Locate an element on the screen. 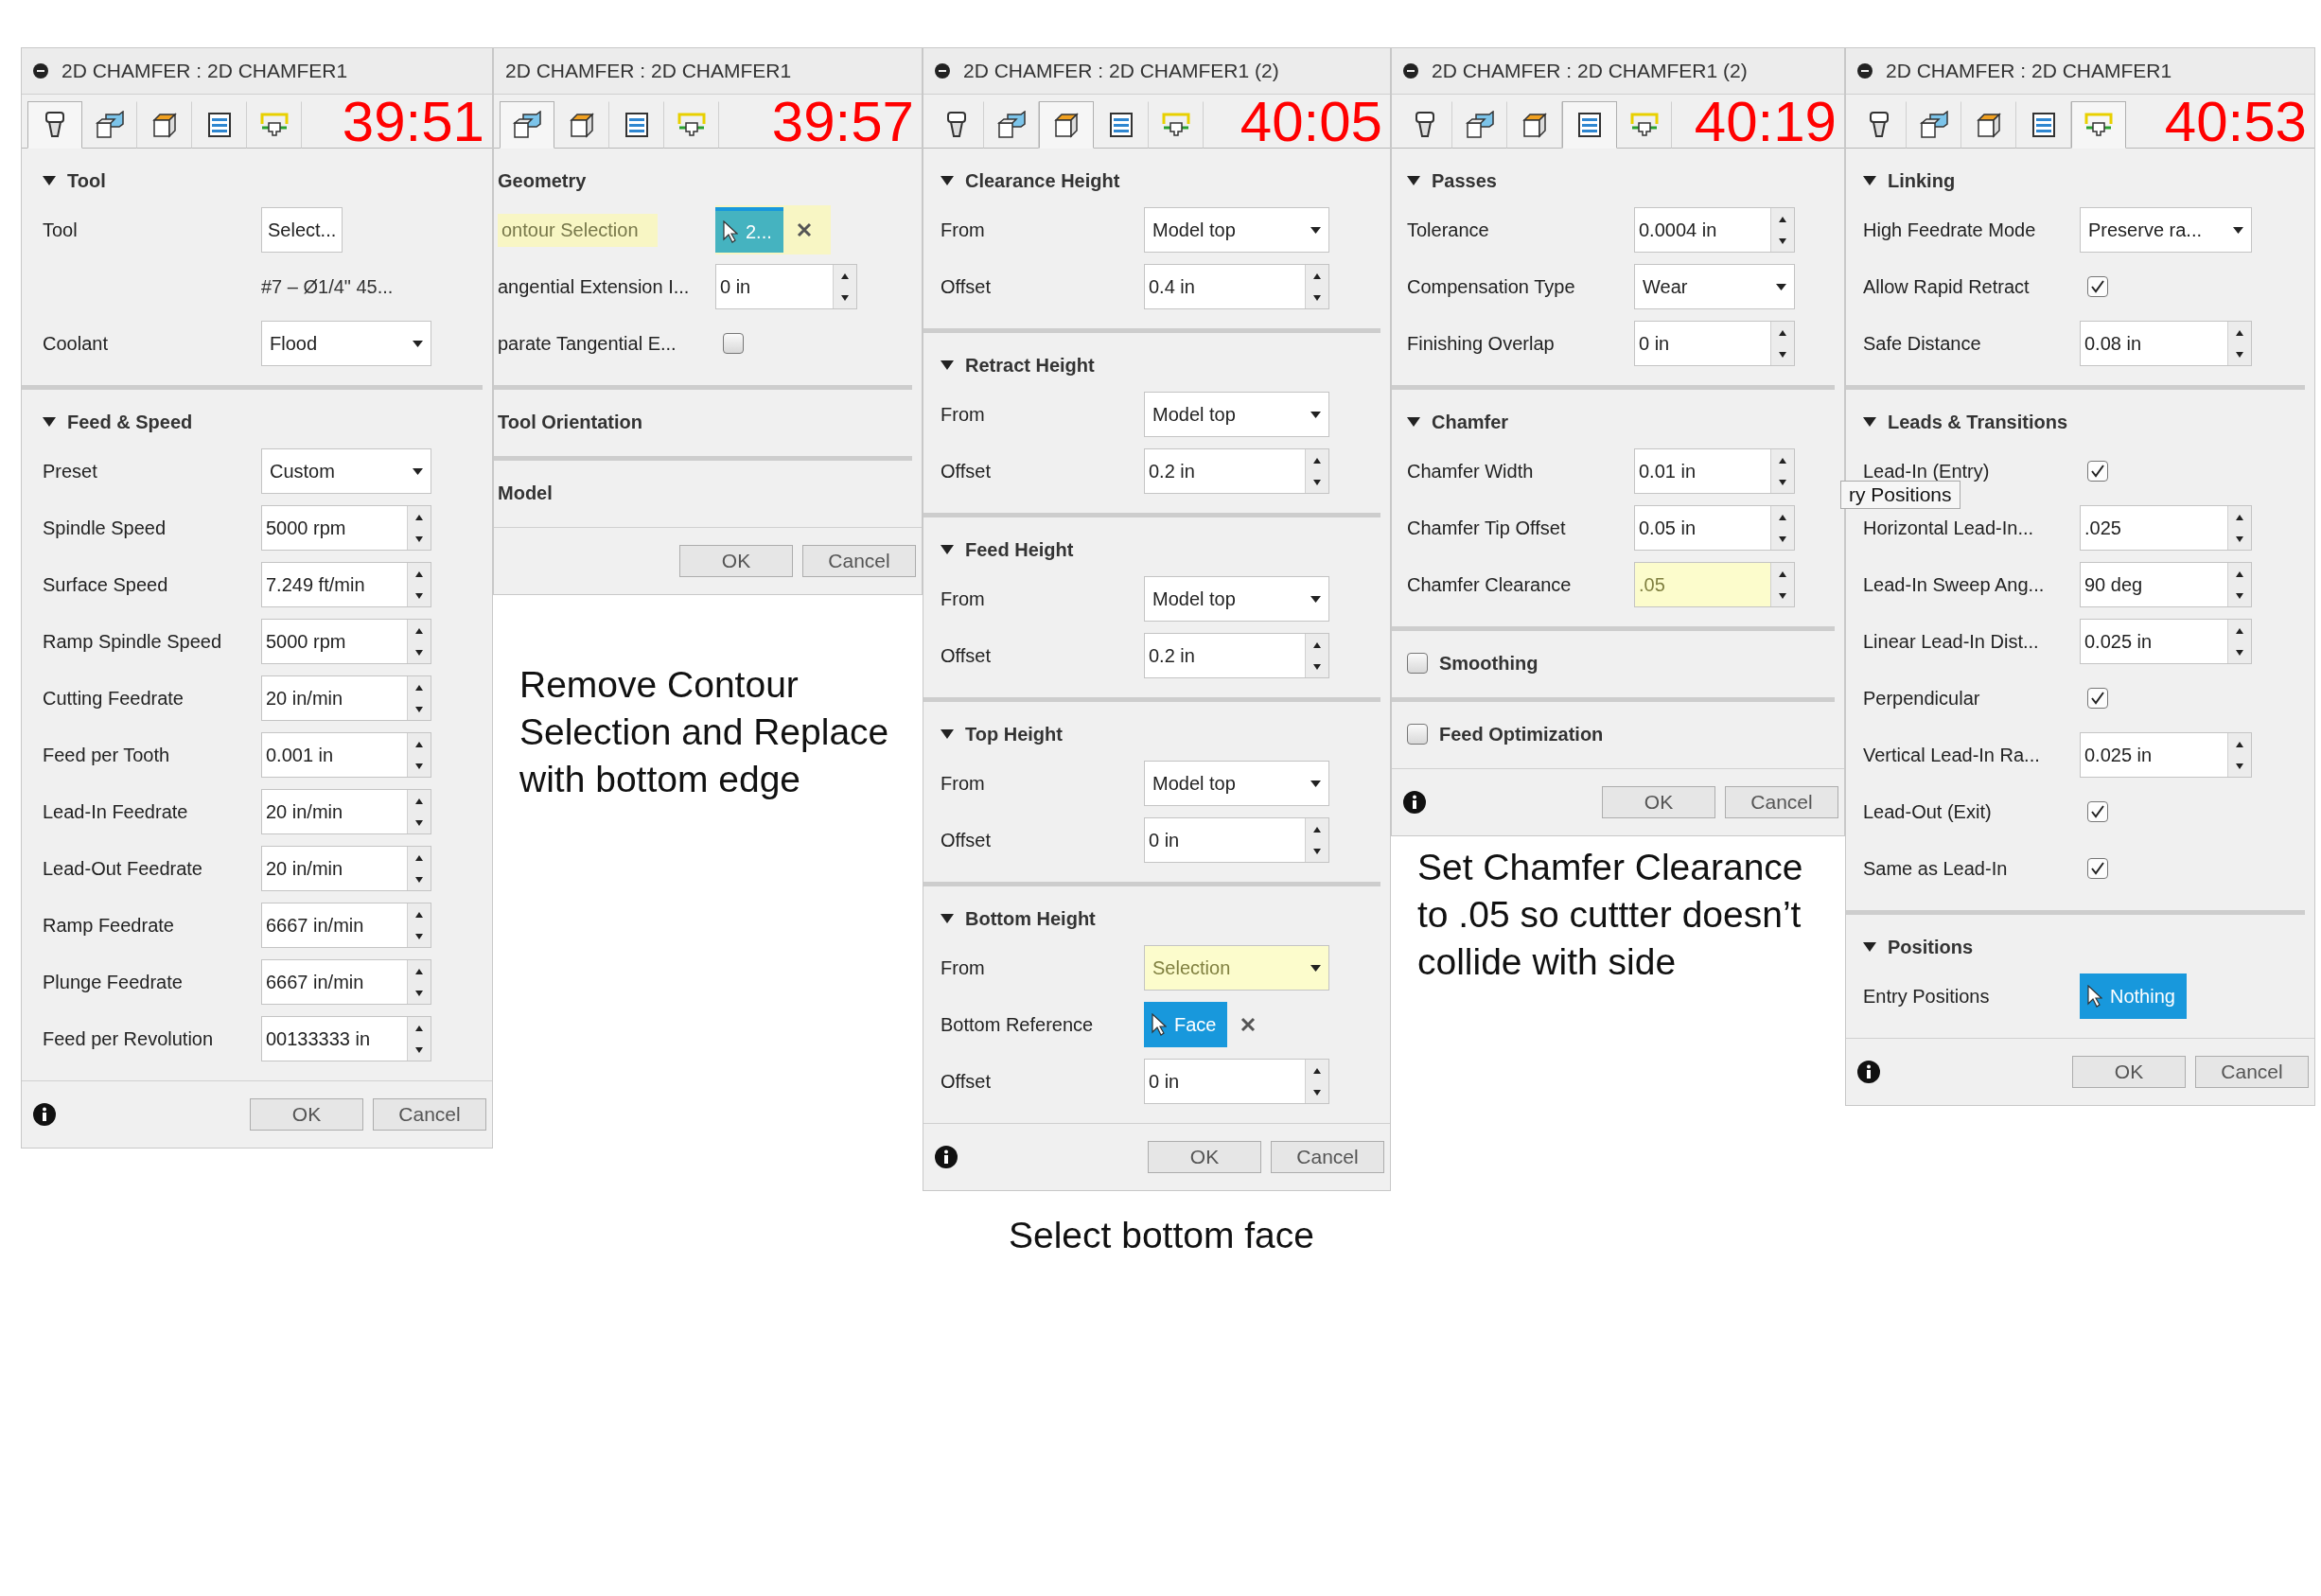 The height and width of the screenshot is (1596, 2321). dropdown: Custom is located at coordinates (346, 471).